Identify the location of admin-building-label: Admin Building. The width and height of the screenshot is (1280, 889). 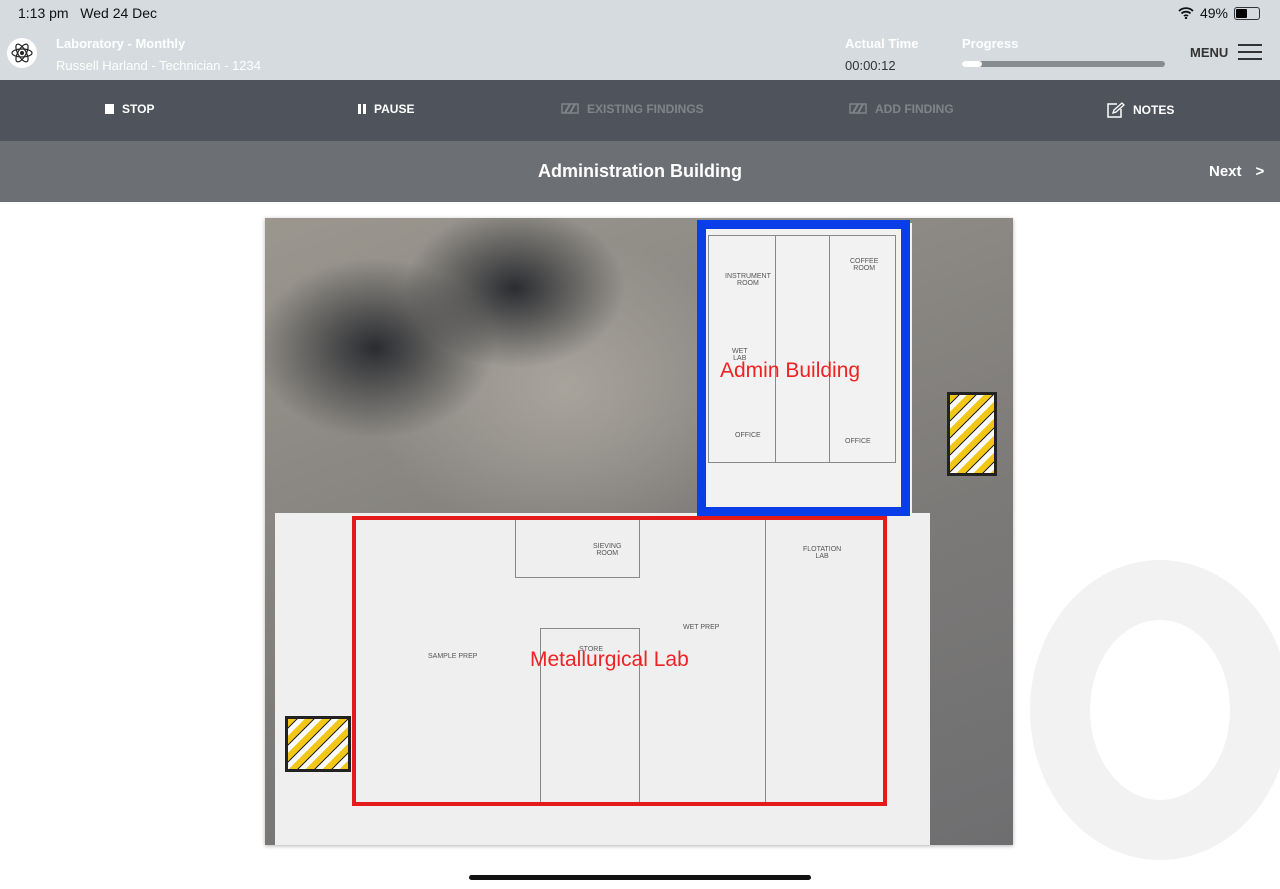
(790, 370).